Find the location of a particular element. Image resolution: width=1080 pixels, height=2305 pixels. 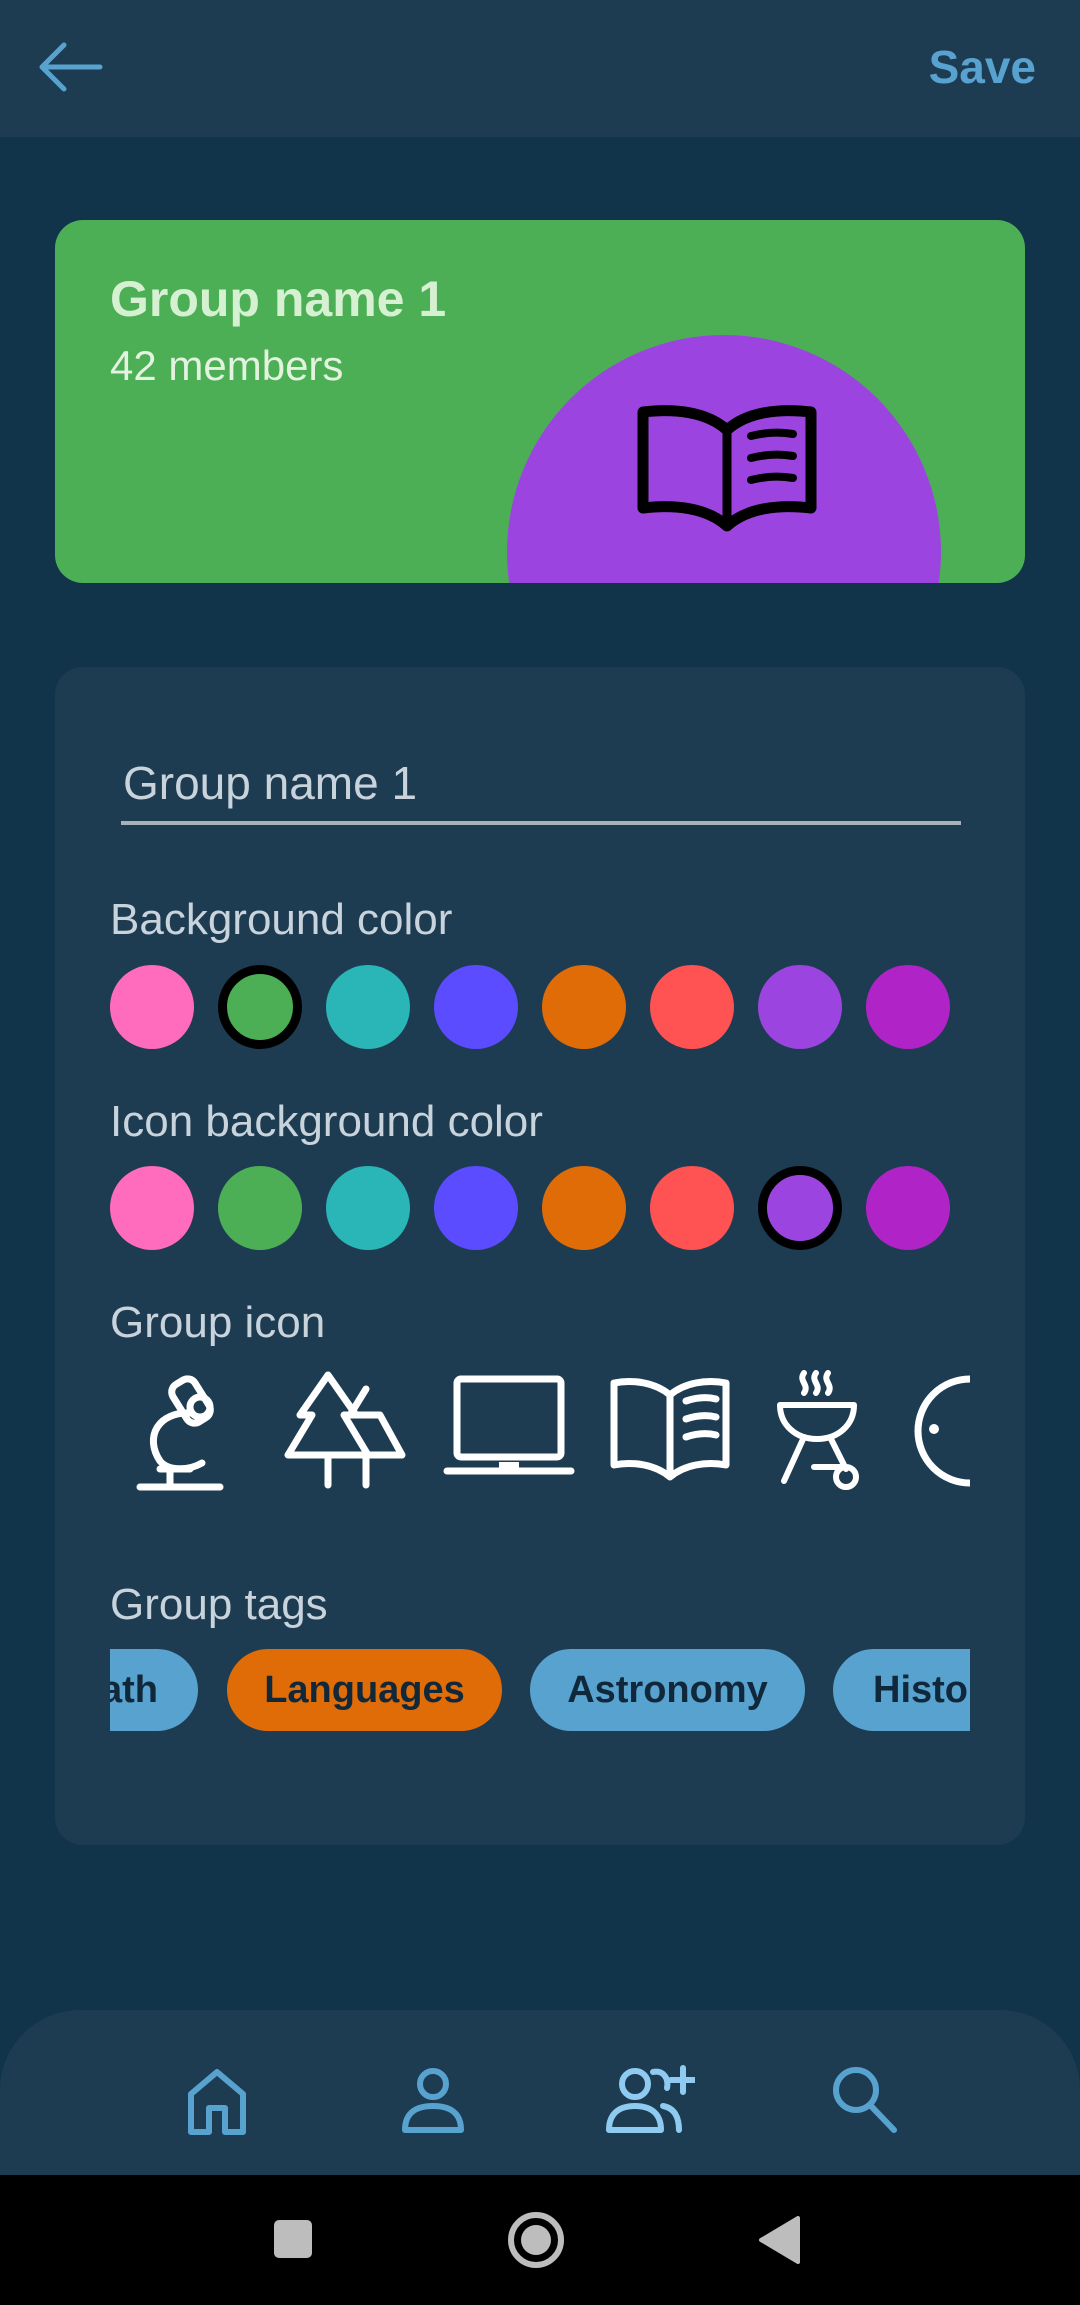

nav-add-group is located at coordinates (651, 2100).